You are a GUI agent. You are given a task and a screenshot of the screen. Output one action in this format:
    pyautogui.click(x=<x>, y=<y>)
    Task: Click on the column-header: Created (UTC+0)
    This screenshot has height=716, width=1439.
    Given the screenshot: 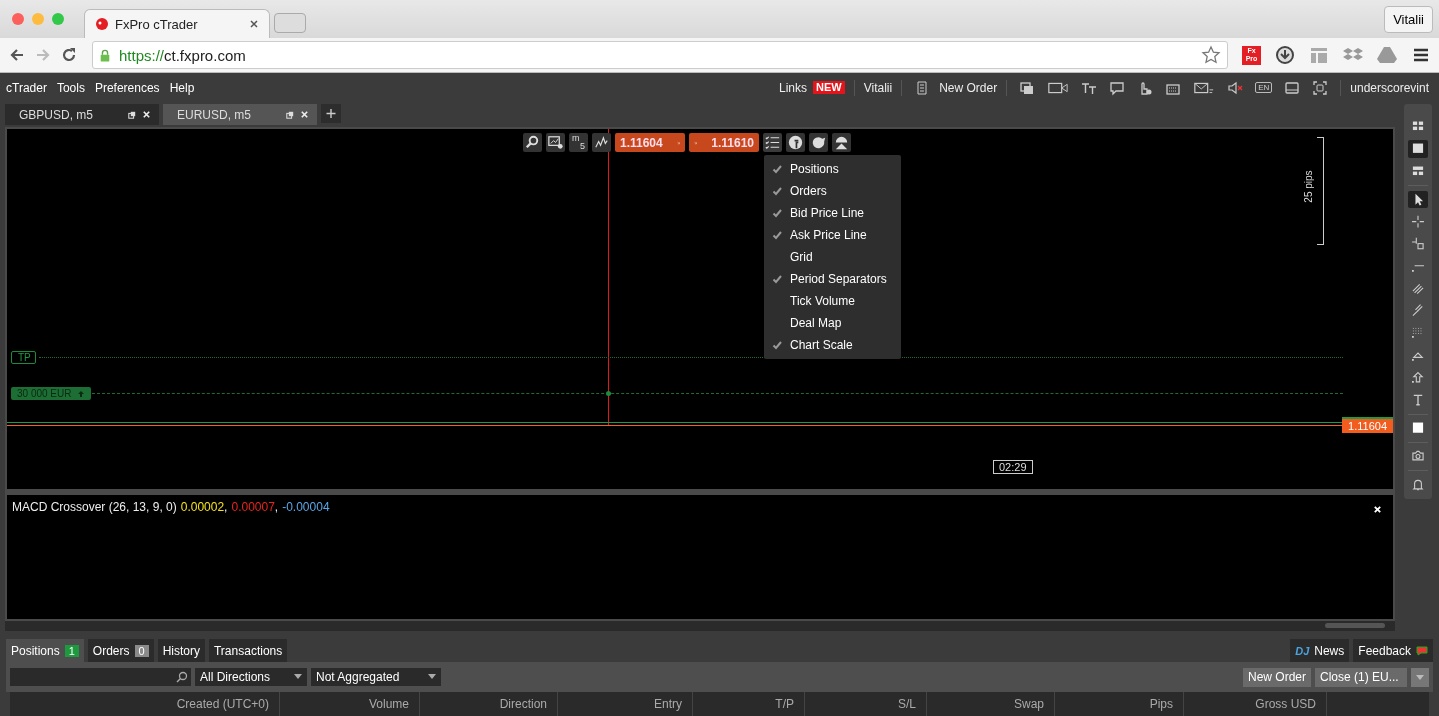 What is the action you would take?
    pyautogui.click(x=145, y=704)
    